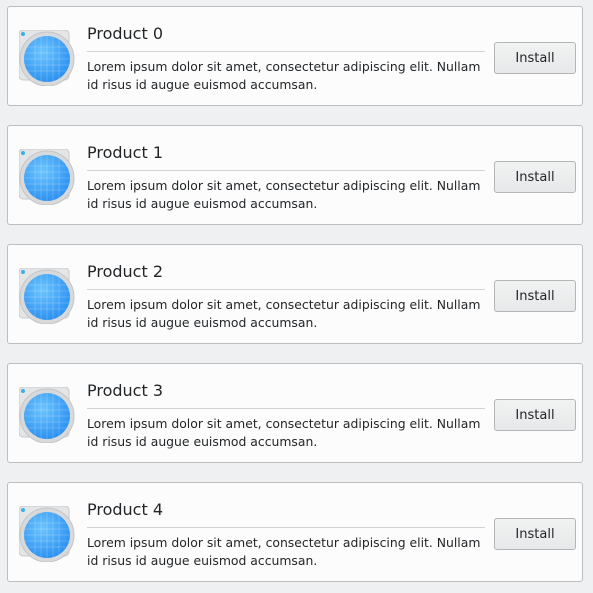 This screenshot has height=593, width=593. Describe the element at coordinates (125, 509) in the screenshot. I see `product-title: Product 4` at that location.